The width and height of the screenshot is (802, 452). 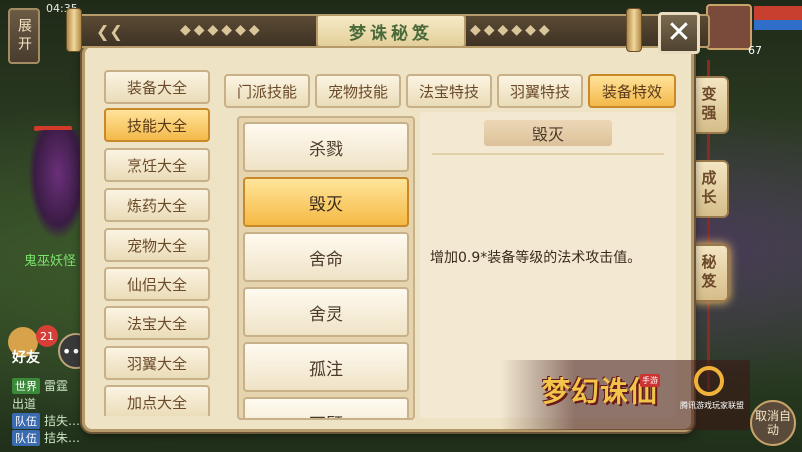 I want to click on category-item-alchemy: 炼药大全, so click(x=157, y=205).